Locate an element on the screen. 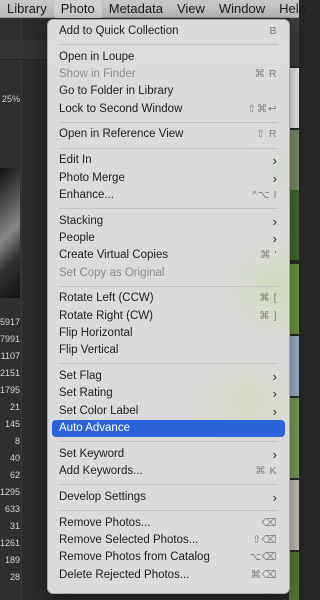 This screenshot has height=600, width=320. shortcut-label: ⌘ ' is located at coordinates (268, 255).